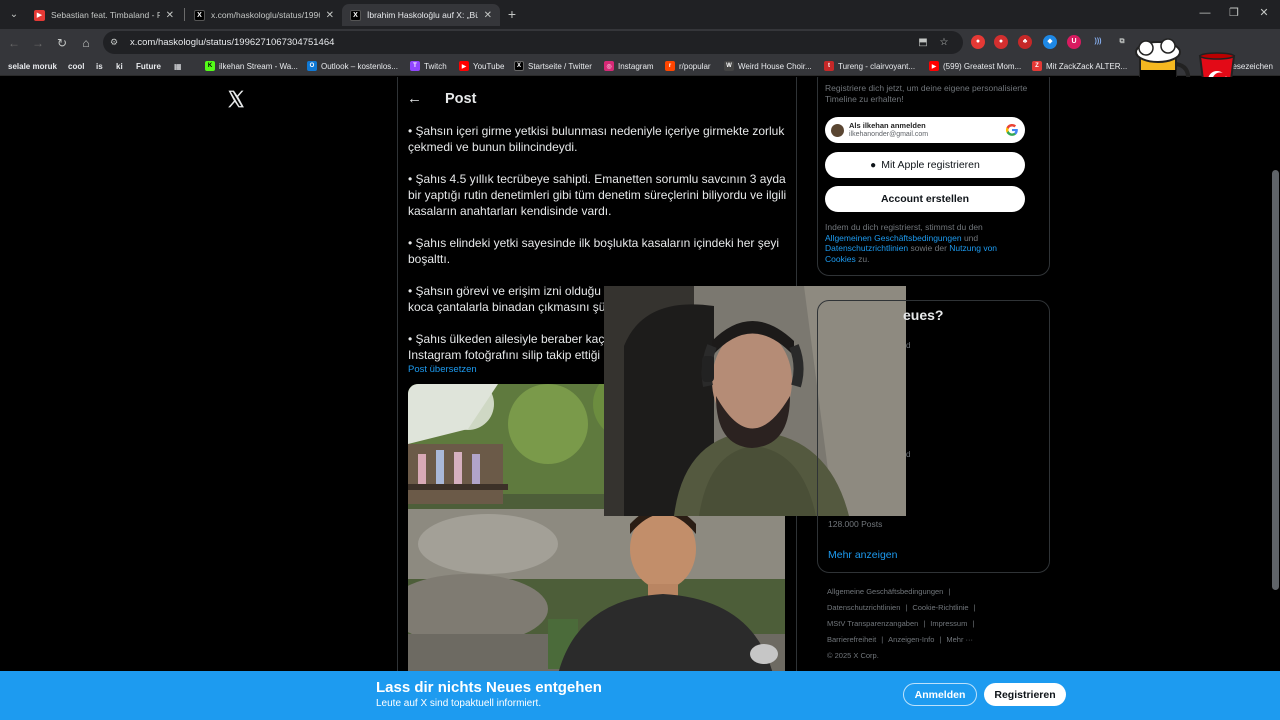  Describe the element at coordinates (1025, 42) in the screenshot. I see `extension-icon: ♣` at that location.